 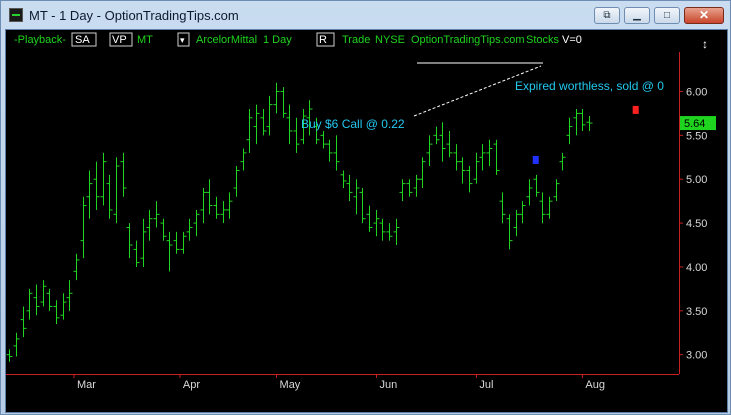 I want to click on company-name: ArcelorMittal, so click(x=226, y=40).